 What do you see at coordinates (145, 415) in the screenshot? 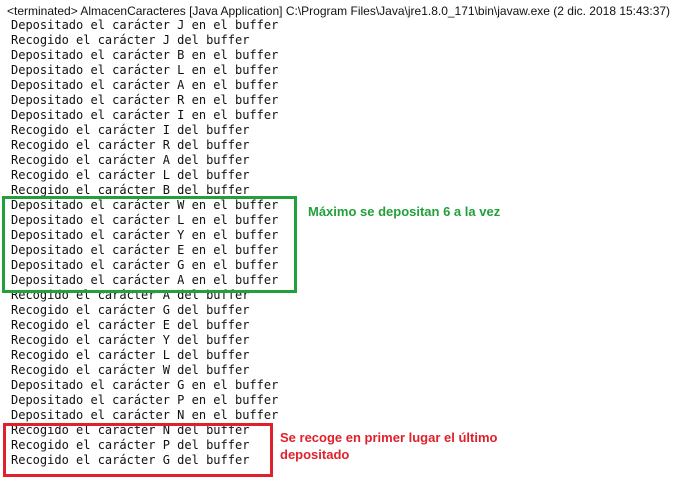
I see `console-line: Depositado el carácter N en el buffer` at bounding box center [145, 415].